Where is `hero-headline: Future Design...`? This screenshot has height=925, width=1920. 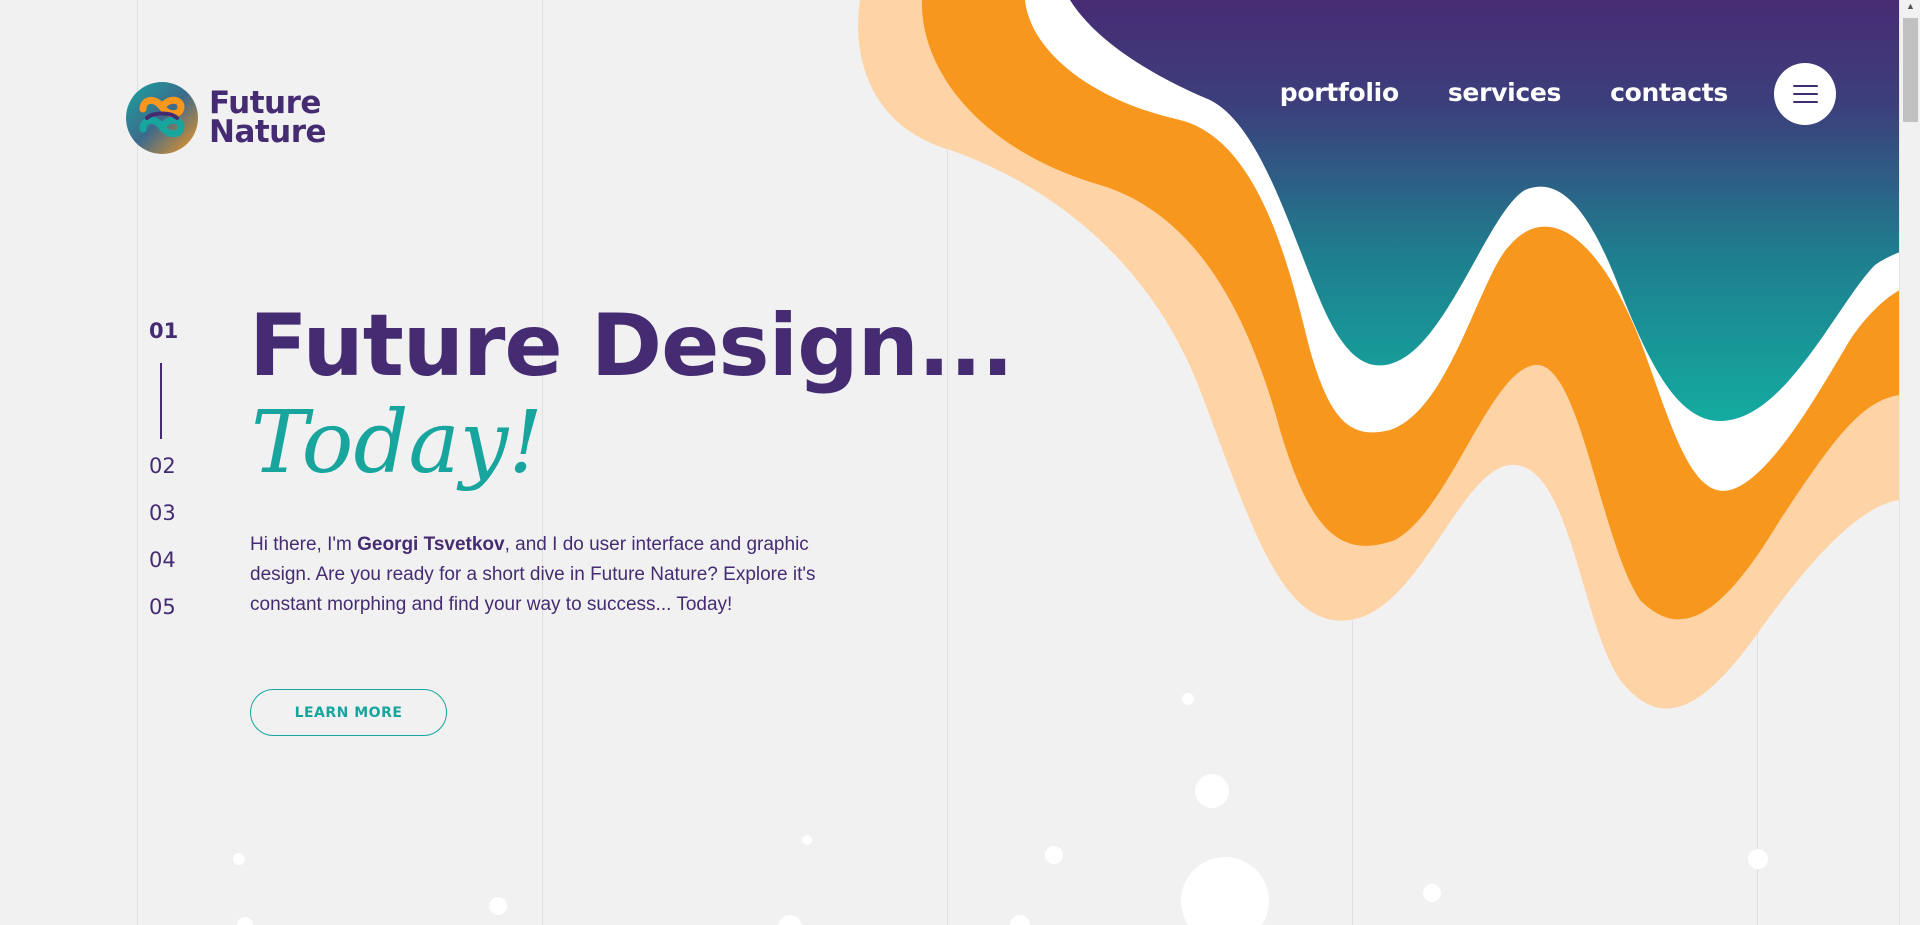
hero-headline: Future Design... is located at coordinates (631, 346).